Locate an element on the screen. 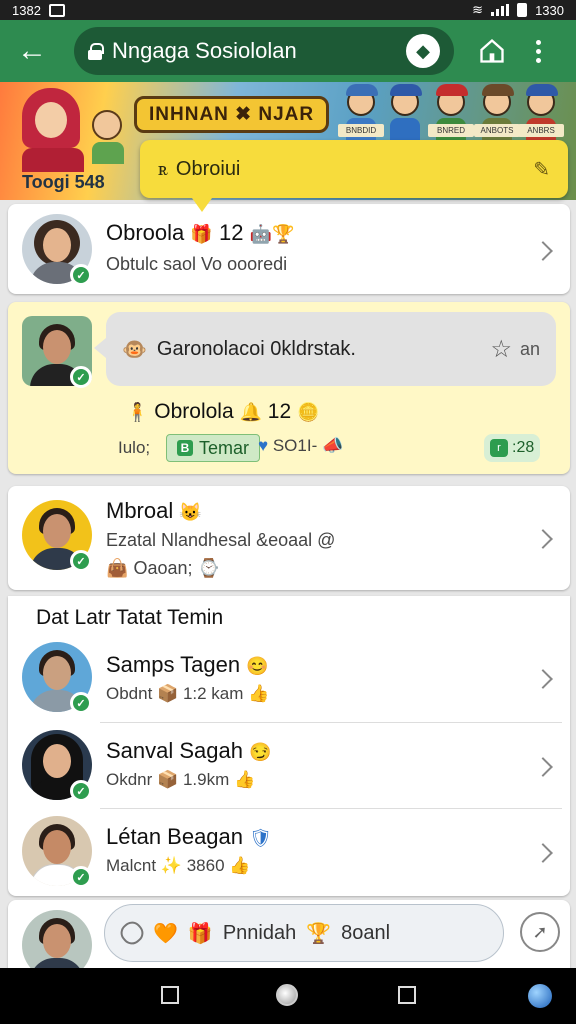 Image resolution: width=576 pixels, height=1024 pixels. cup-icon: 🏆 is located at coordinates (318, 933).